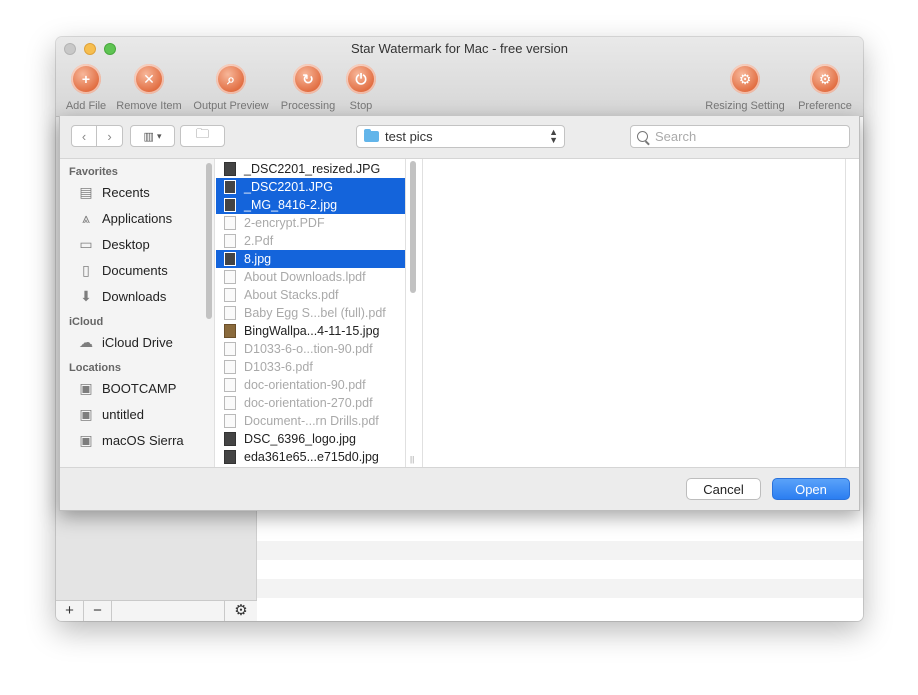 The width and height of the screenshot is (918, 695). I want to click on sidebar-item-applications: ⩓ Applications, so click(137, 218).